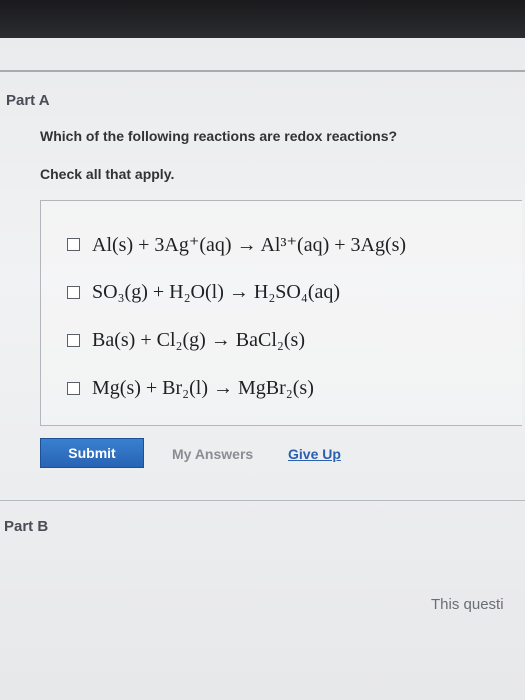 The image size is (525, 700). Describe the element at coordinates (28, 100) in the screenshot. I see `part-a-title: Part A` at that location.